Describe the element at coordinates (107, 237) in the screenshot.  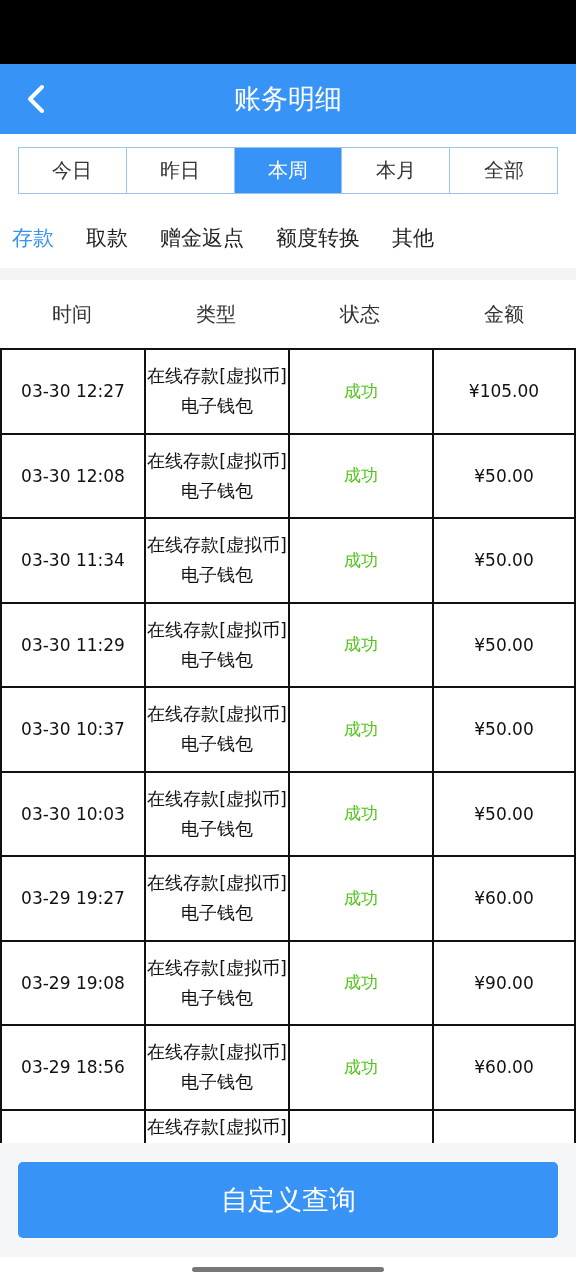
I see `category-tab: 取款` at that location.